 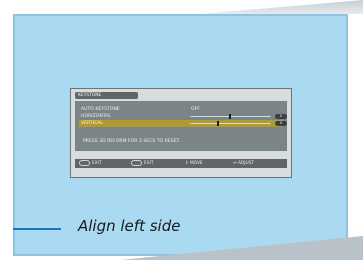 What do you see at coordinates (243, 163) in the screenshot?
I see `footer-adjust: ↔ ADJUST` at bounding box center [243, 163].